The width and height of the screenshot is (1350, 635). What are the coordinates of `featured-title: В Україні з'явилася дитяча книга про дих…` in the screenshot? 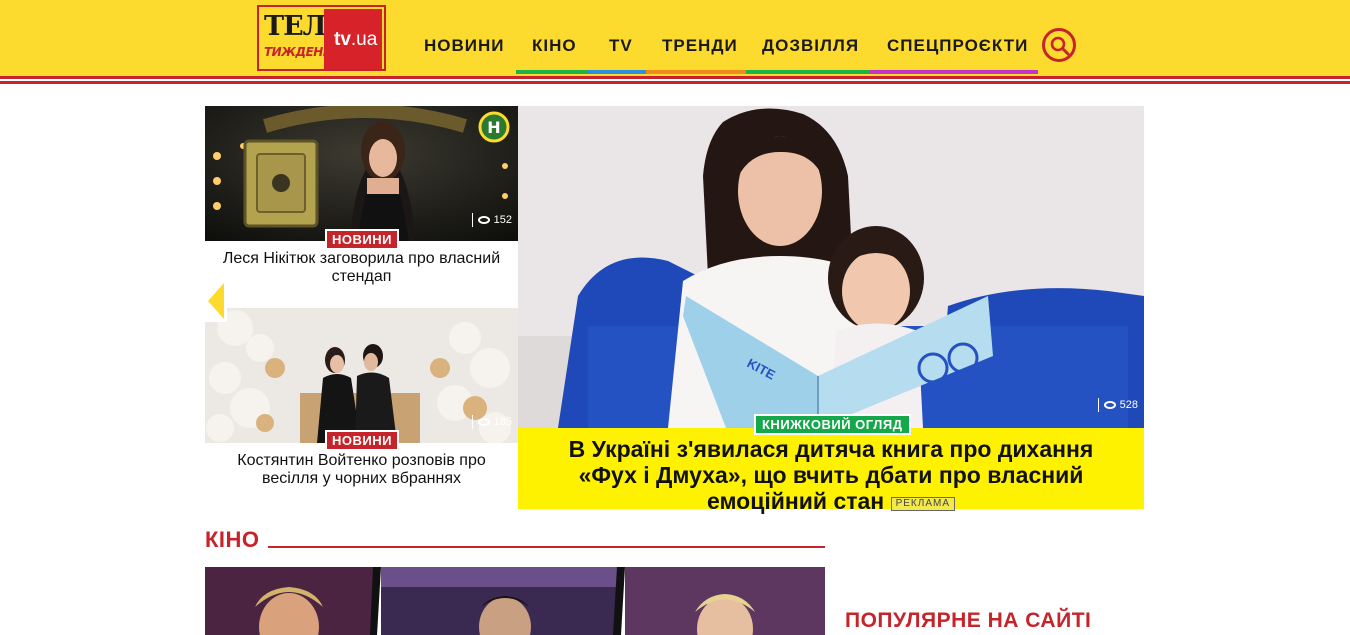 It's located at (831, 475).